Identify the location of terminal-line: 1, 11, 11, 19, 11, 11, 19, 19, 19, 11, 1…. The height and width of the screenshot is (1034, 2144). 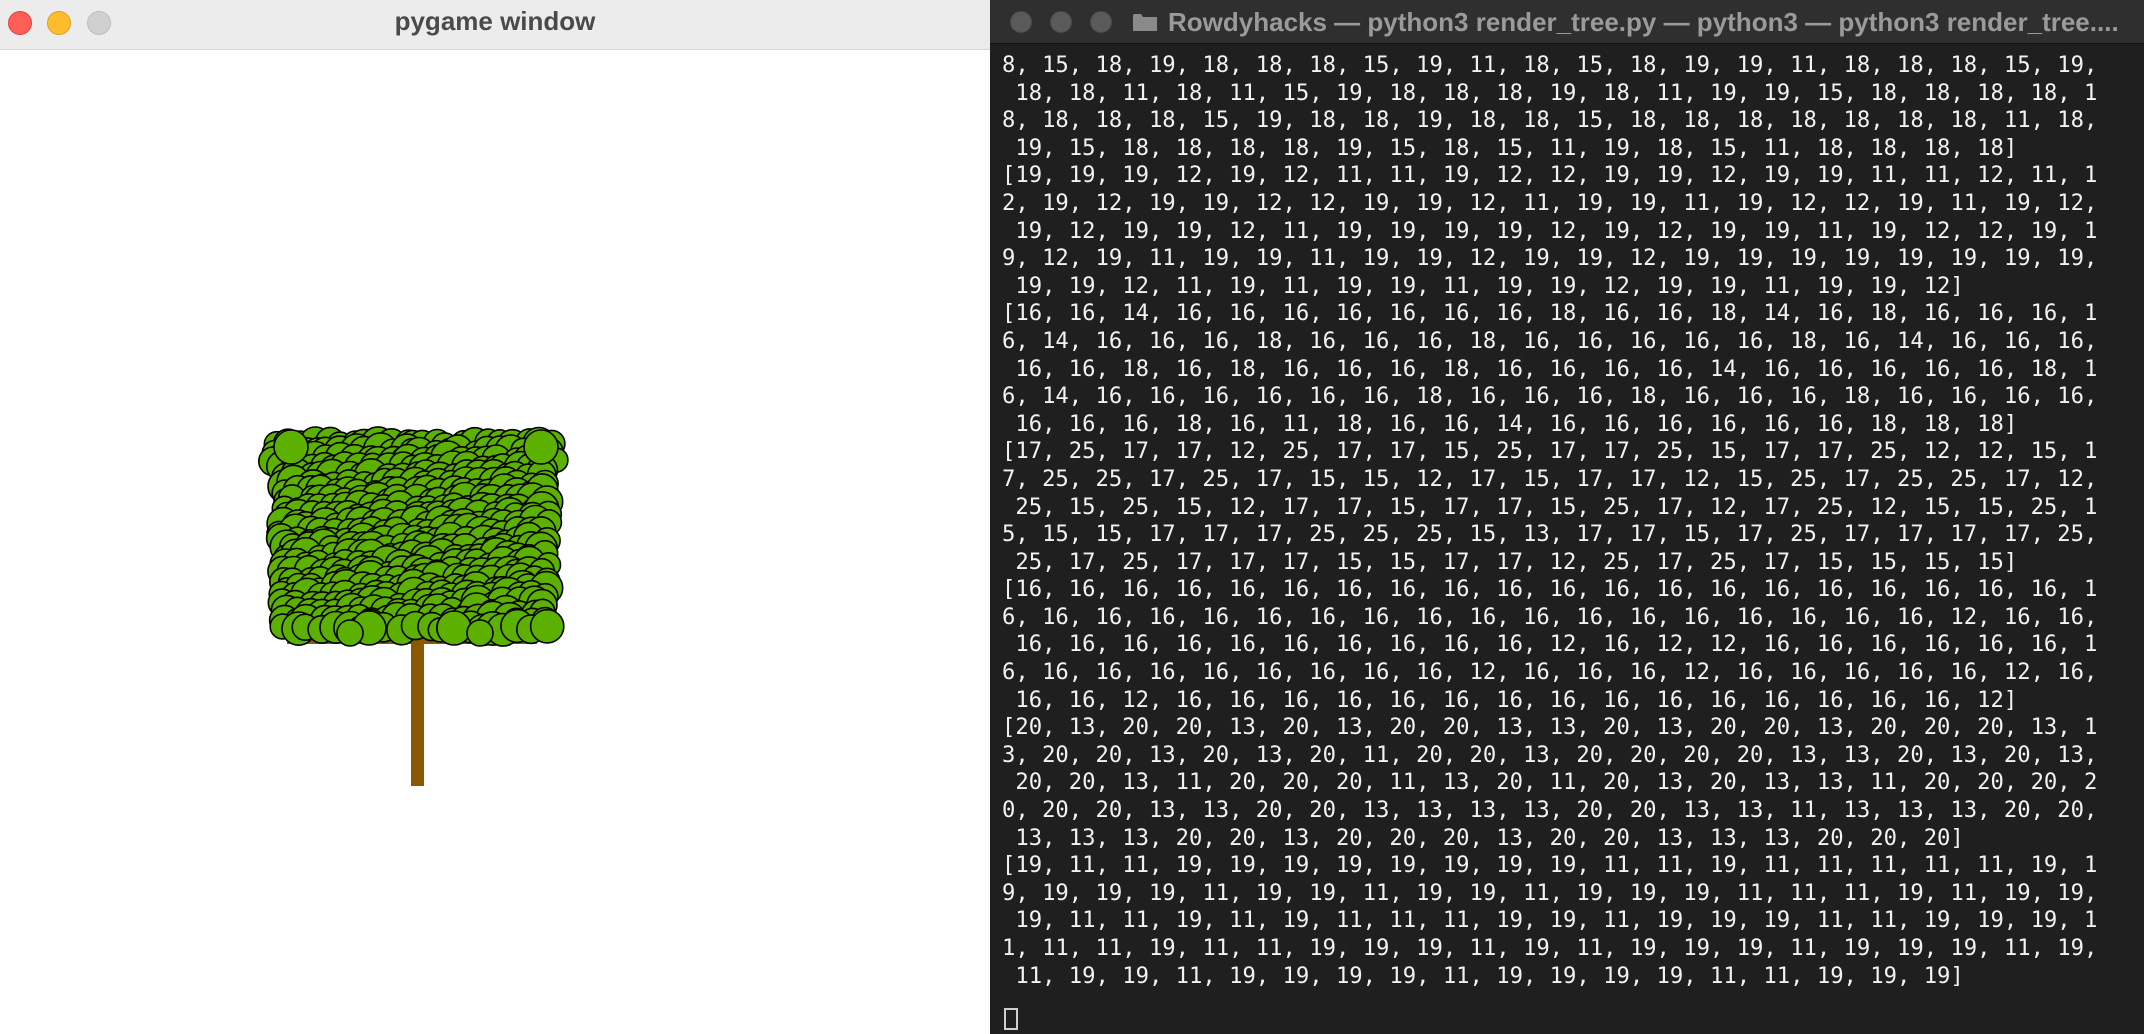
(1550, 948).